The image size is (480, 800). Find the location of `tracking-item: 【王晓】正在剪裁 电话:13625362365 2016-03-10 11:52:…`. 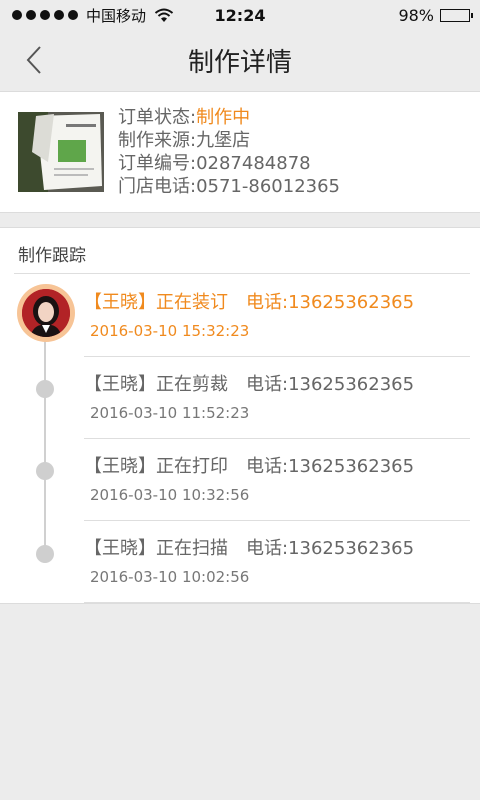

tracking-item: 【王晓】正在剪裁 电话:13625362365 2016-03-10 11:52:… is located at coordinates (277, 397).